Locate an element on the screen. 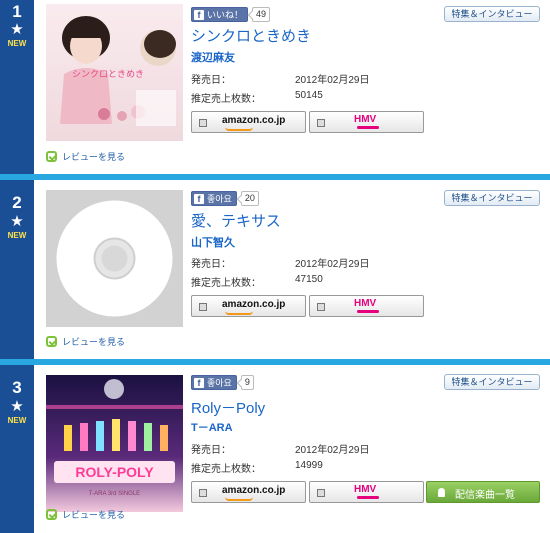  rank-column: 3 ★ NEW is located at coordinates (17, 449).